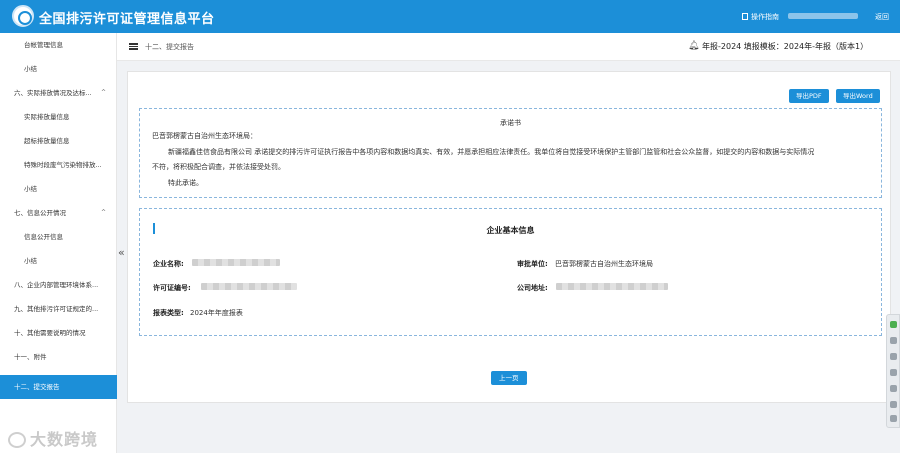 This screenshot has height=453, width=900. I want to click on status-icon, so click(893, 324).